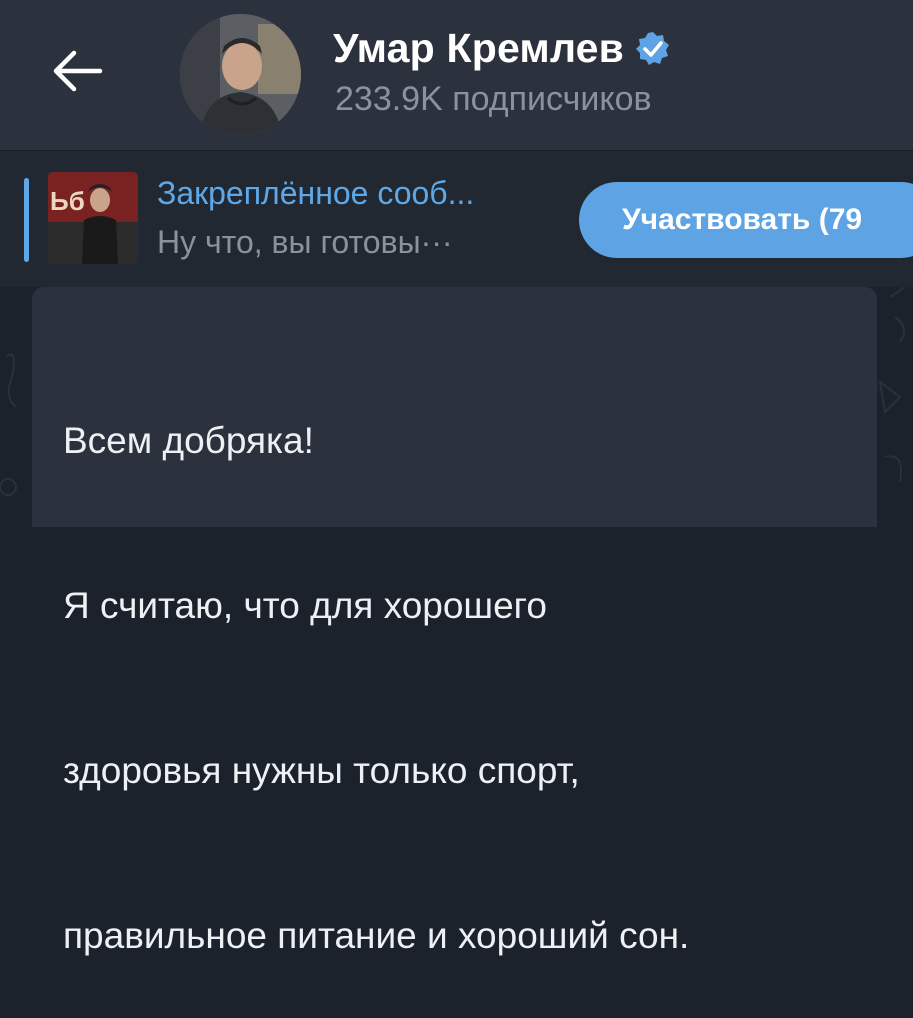  I want to click on svg-text: Ьб, so click(67, 201).